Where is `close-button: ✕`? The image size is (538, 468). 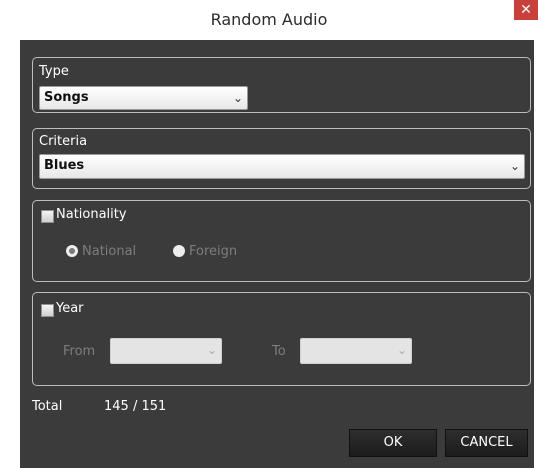 close-button: ✕ is located at coordinates (526, 10).